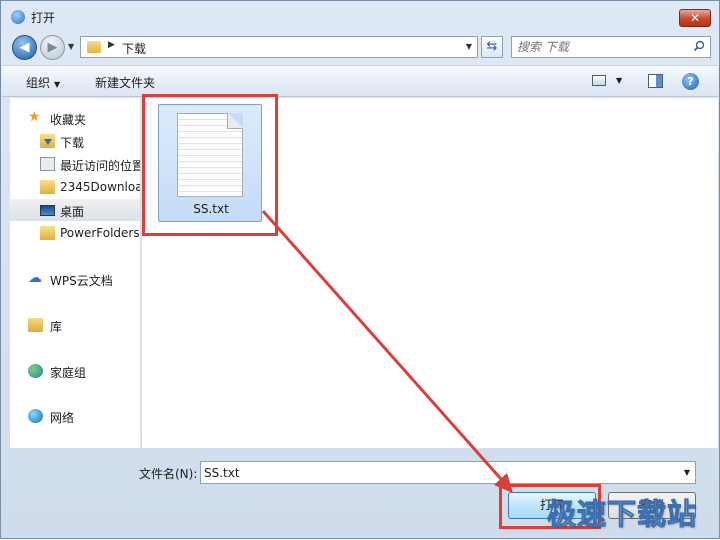  Describe the element at coordinates (622, 514) in the screenshot. I see `watermark: 极速下载站` at that location.